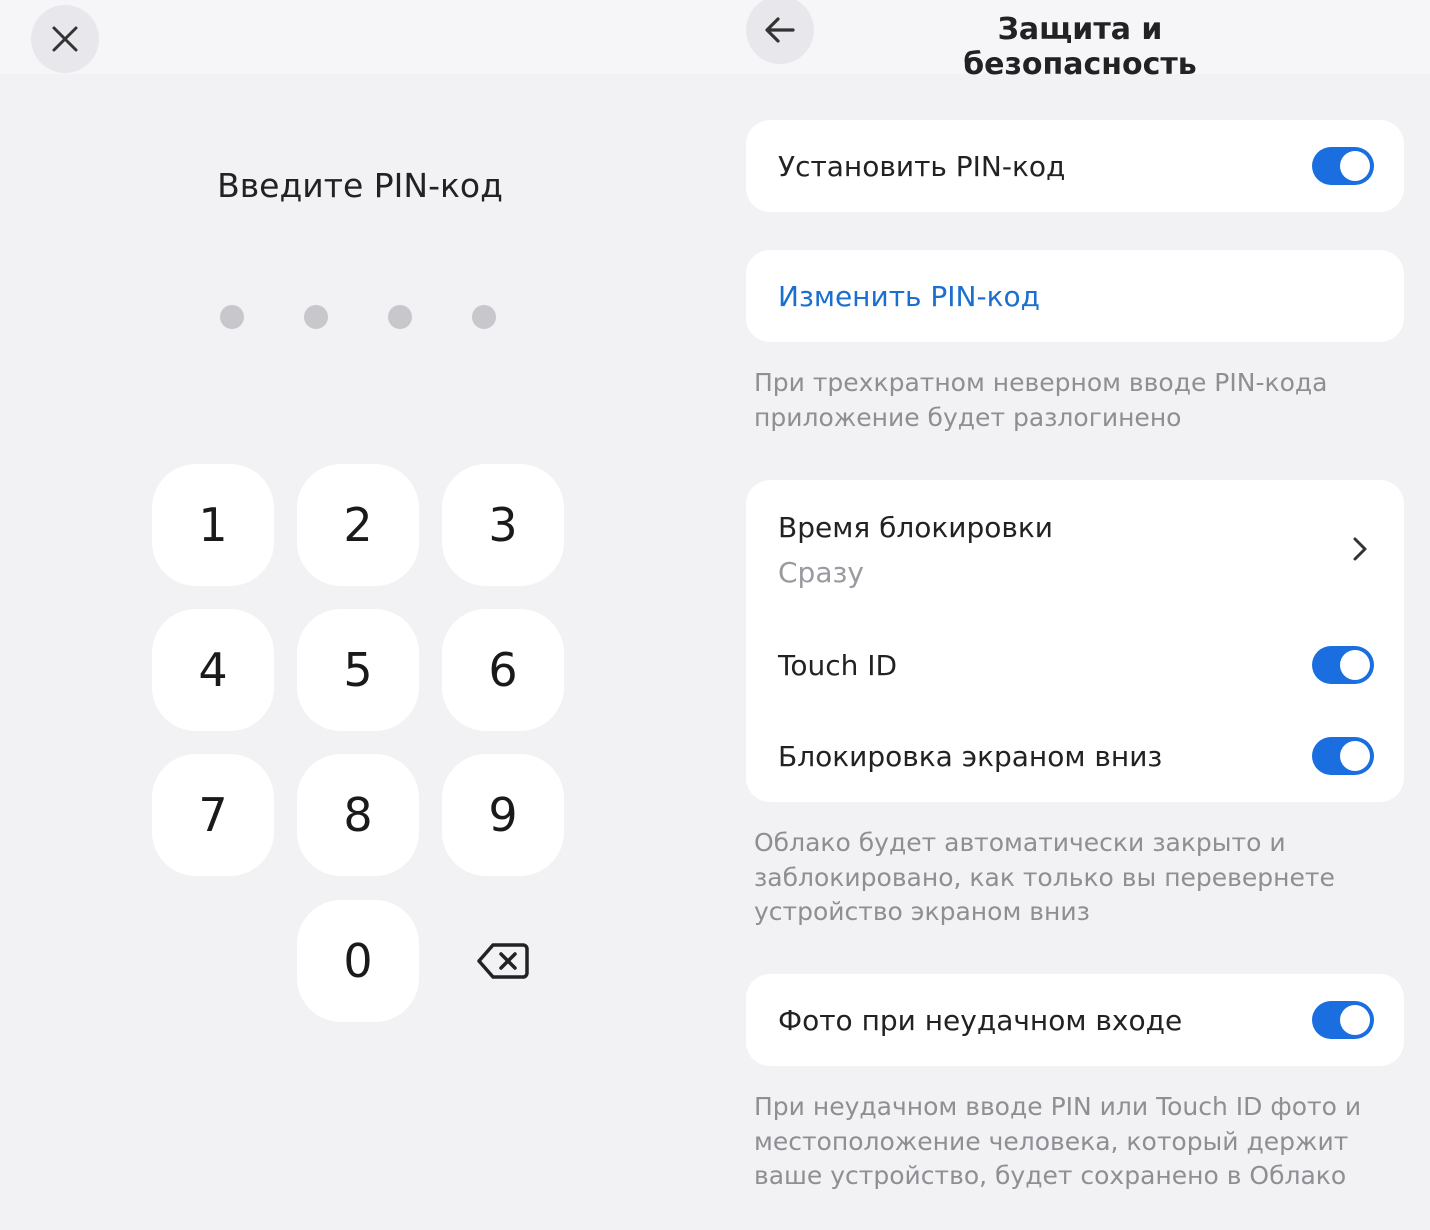 Image resolution: width=1430 pixels, height=1230 pixels. Describe the element at coordinates (1343, 1020) in the screenshot. I see `failed-photo-toggle` at that location.